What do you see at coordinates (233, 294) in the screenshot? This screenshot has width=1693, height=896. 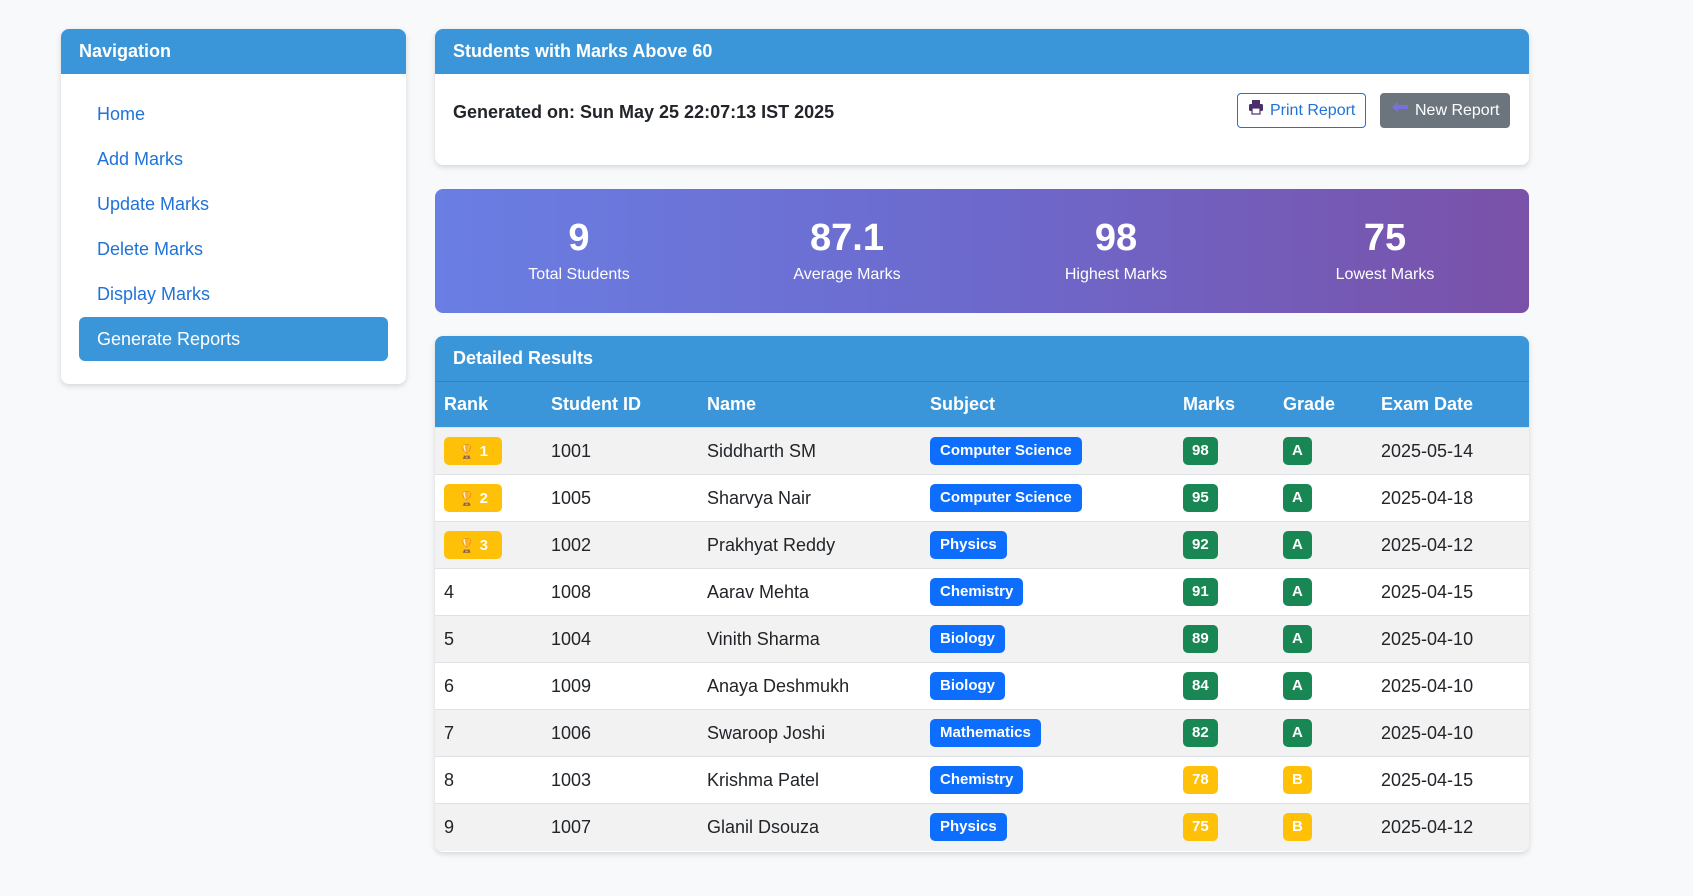 I see `nav-item-display-marks: Display Marks` at bounding box center [233, 294].